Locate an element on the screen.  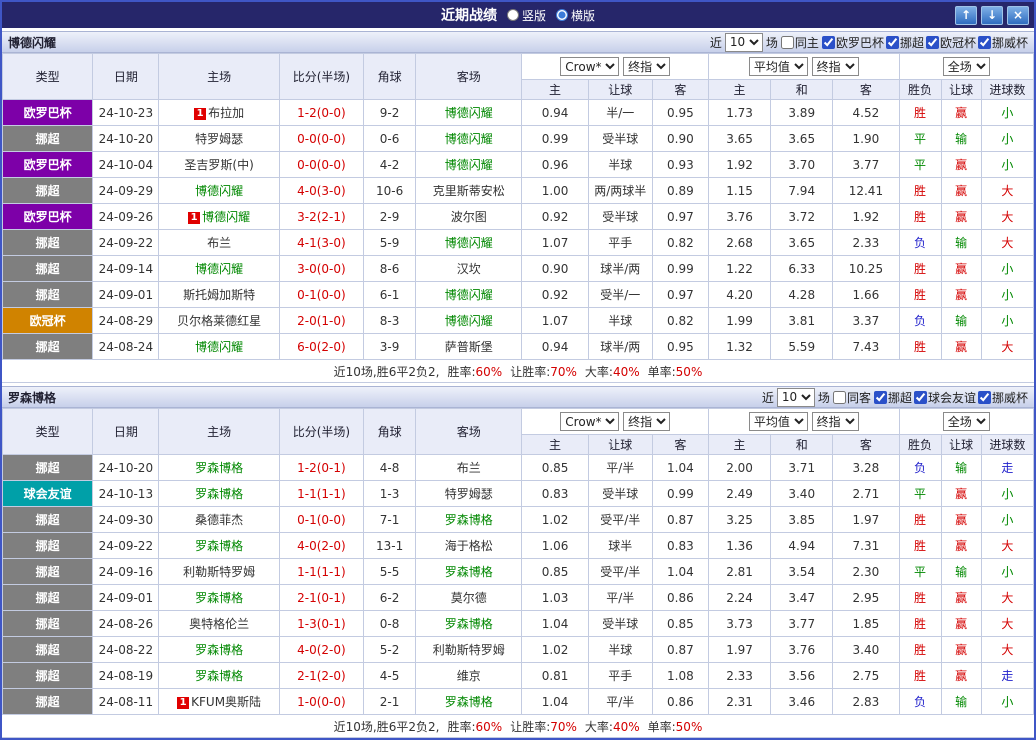
same-venue-filter: 同主 is located at coordinates (799, 42).